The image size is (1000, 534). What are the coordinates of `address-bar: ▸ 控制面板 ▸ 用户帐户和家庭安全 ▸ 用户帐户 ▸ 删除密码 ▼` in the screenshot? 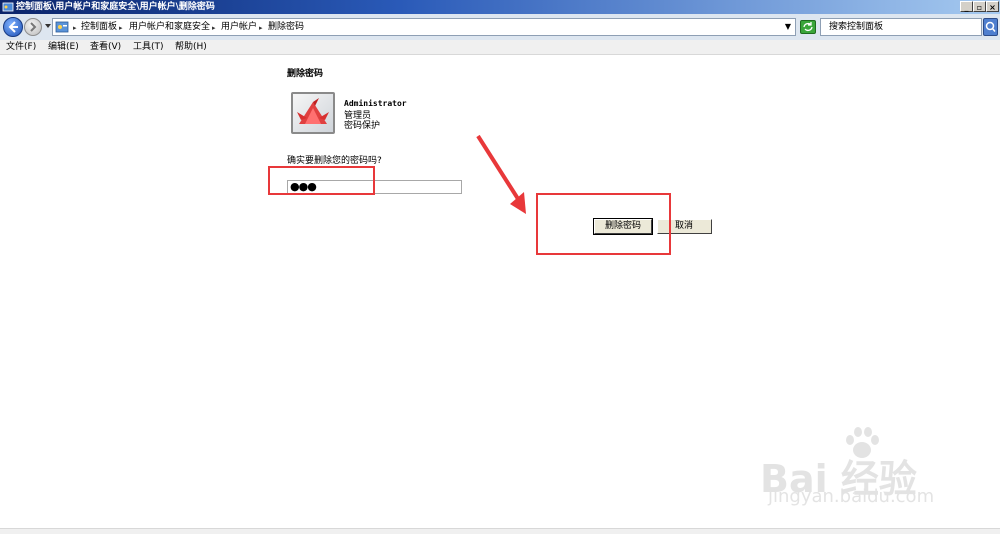 It's located at (424, 27).